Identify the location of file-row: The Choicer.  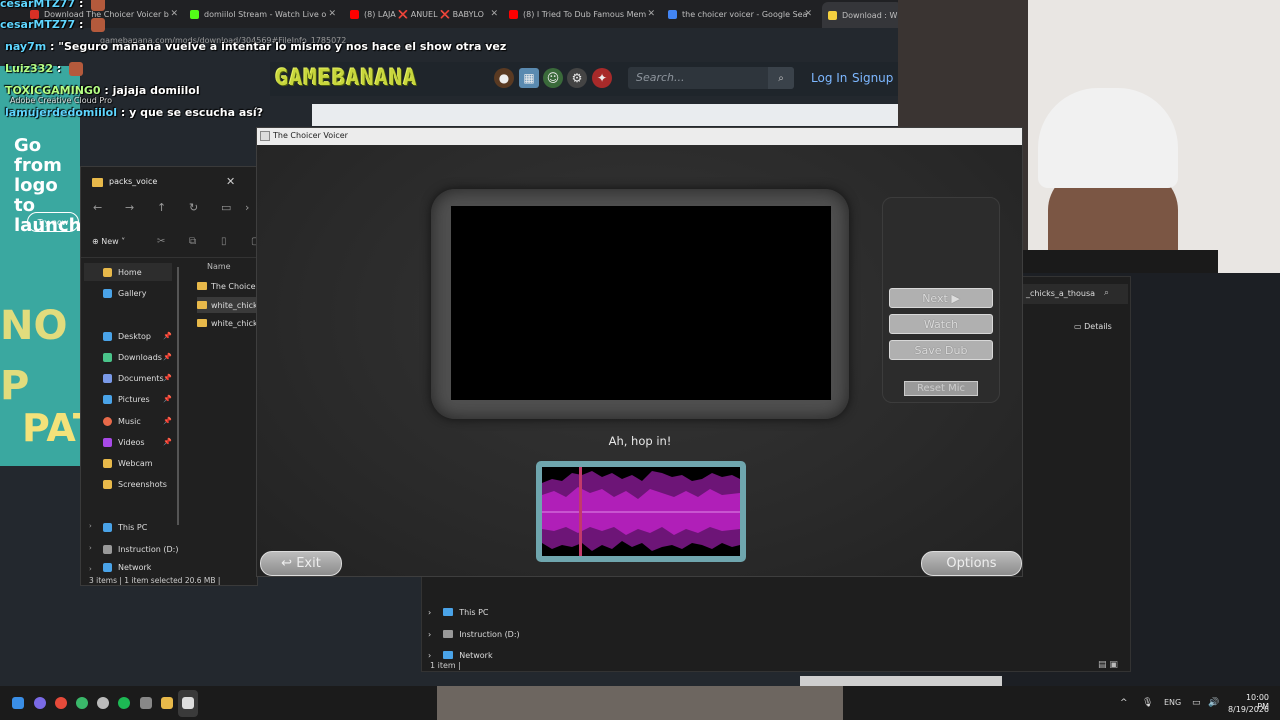
(228, 286).